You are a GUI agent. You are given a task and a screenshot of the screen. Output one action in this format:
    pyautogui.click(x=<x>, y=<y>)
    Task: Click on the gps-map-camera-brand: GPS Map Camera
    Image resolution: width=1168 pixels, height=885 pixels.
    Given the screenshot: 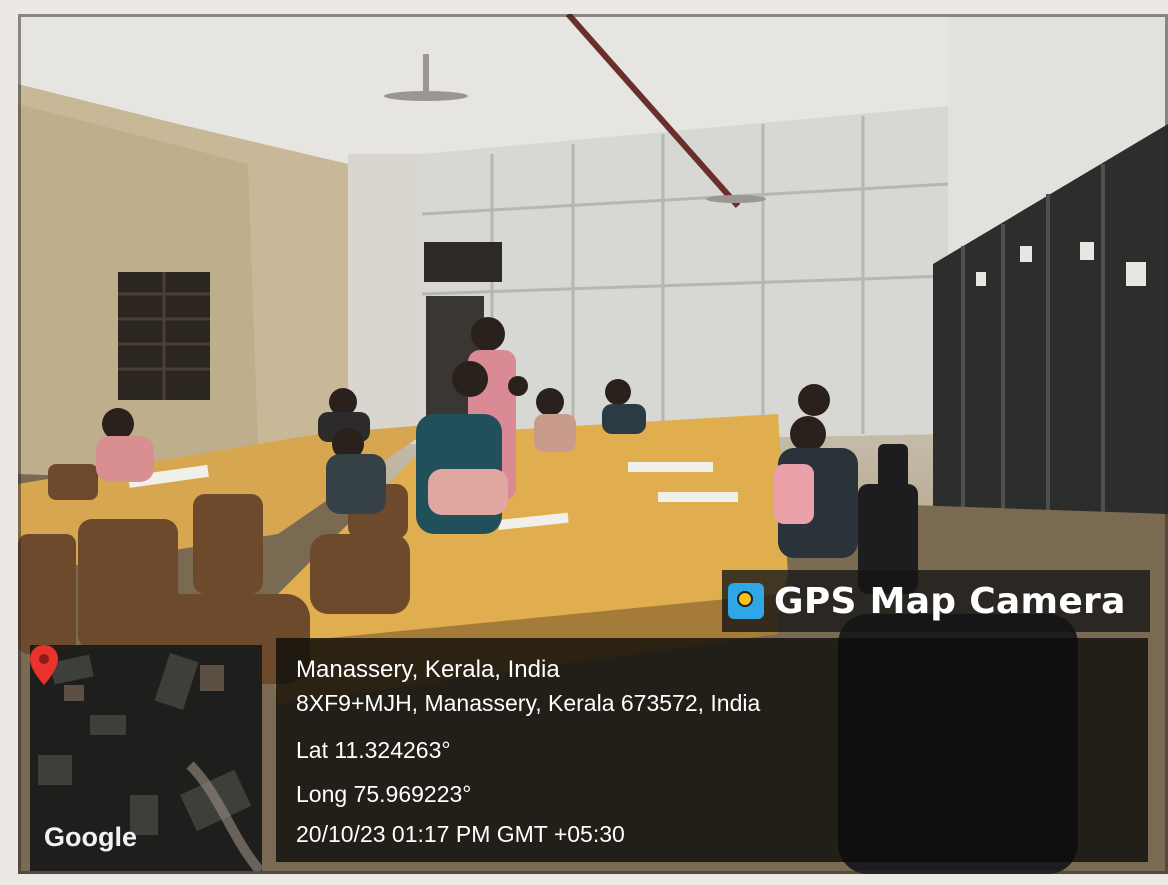 What is the action you would take?
    pyautogui.click(x=936, y=601)
    